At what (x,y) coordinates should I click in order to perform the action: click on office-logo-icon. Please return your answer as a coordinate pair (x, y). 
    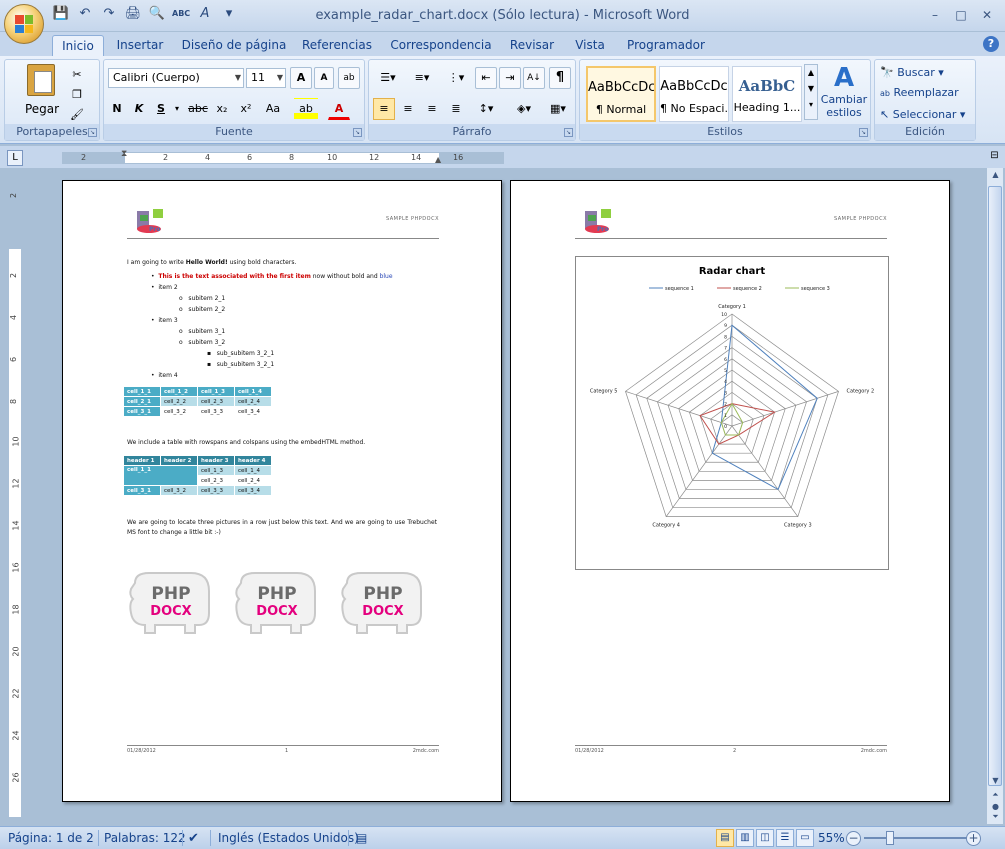
    Looking at the image, I should click on (24, 24).